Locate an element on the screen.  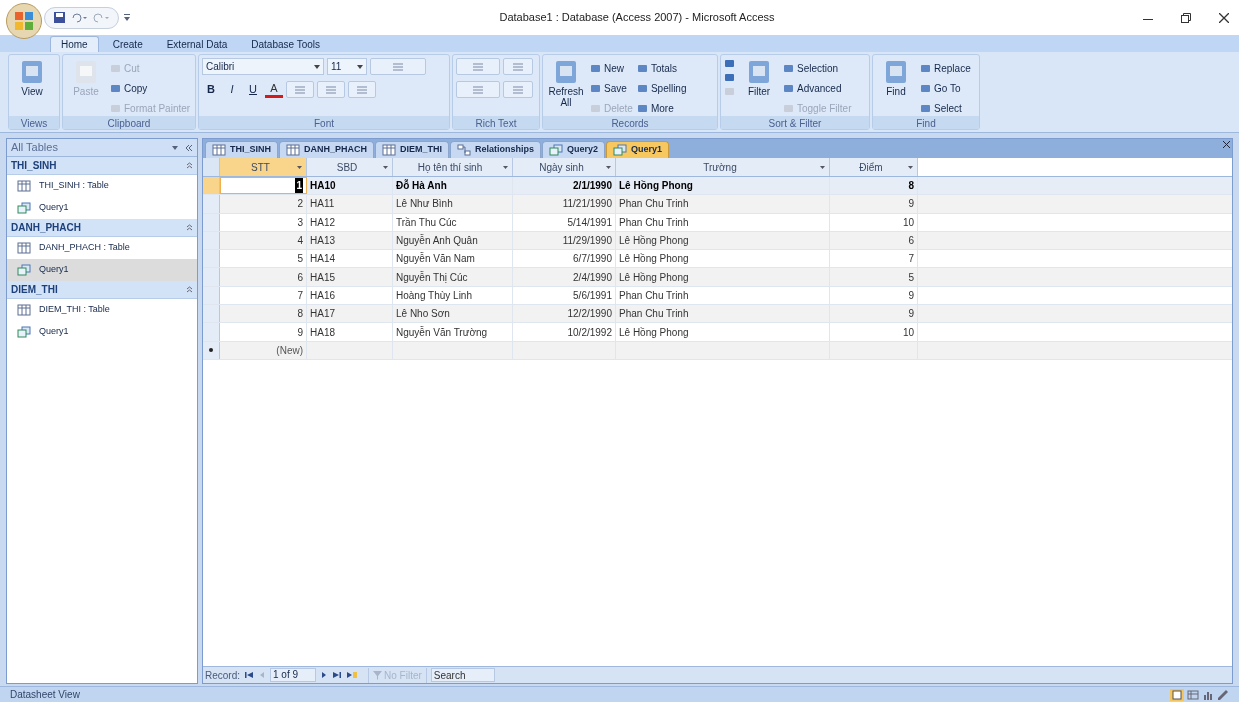
document-tab: Query1 is located at coordinates (638, 149).